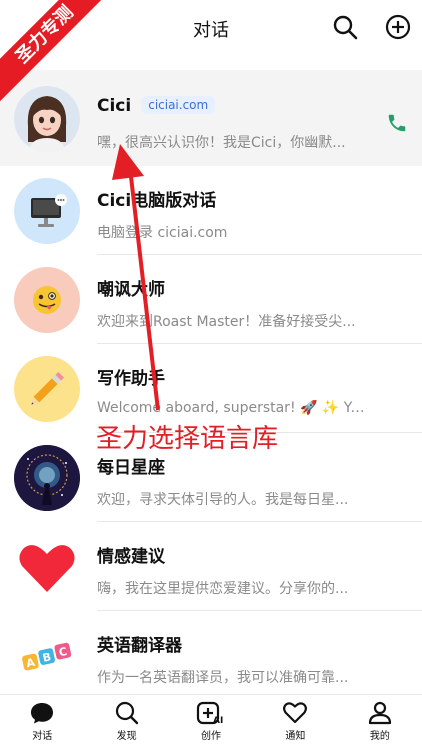 The height and width of the screenshot is (744, 422). I want to click on chat-name: 每日星座, so click(131, 468).